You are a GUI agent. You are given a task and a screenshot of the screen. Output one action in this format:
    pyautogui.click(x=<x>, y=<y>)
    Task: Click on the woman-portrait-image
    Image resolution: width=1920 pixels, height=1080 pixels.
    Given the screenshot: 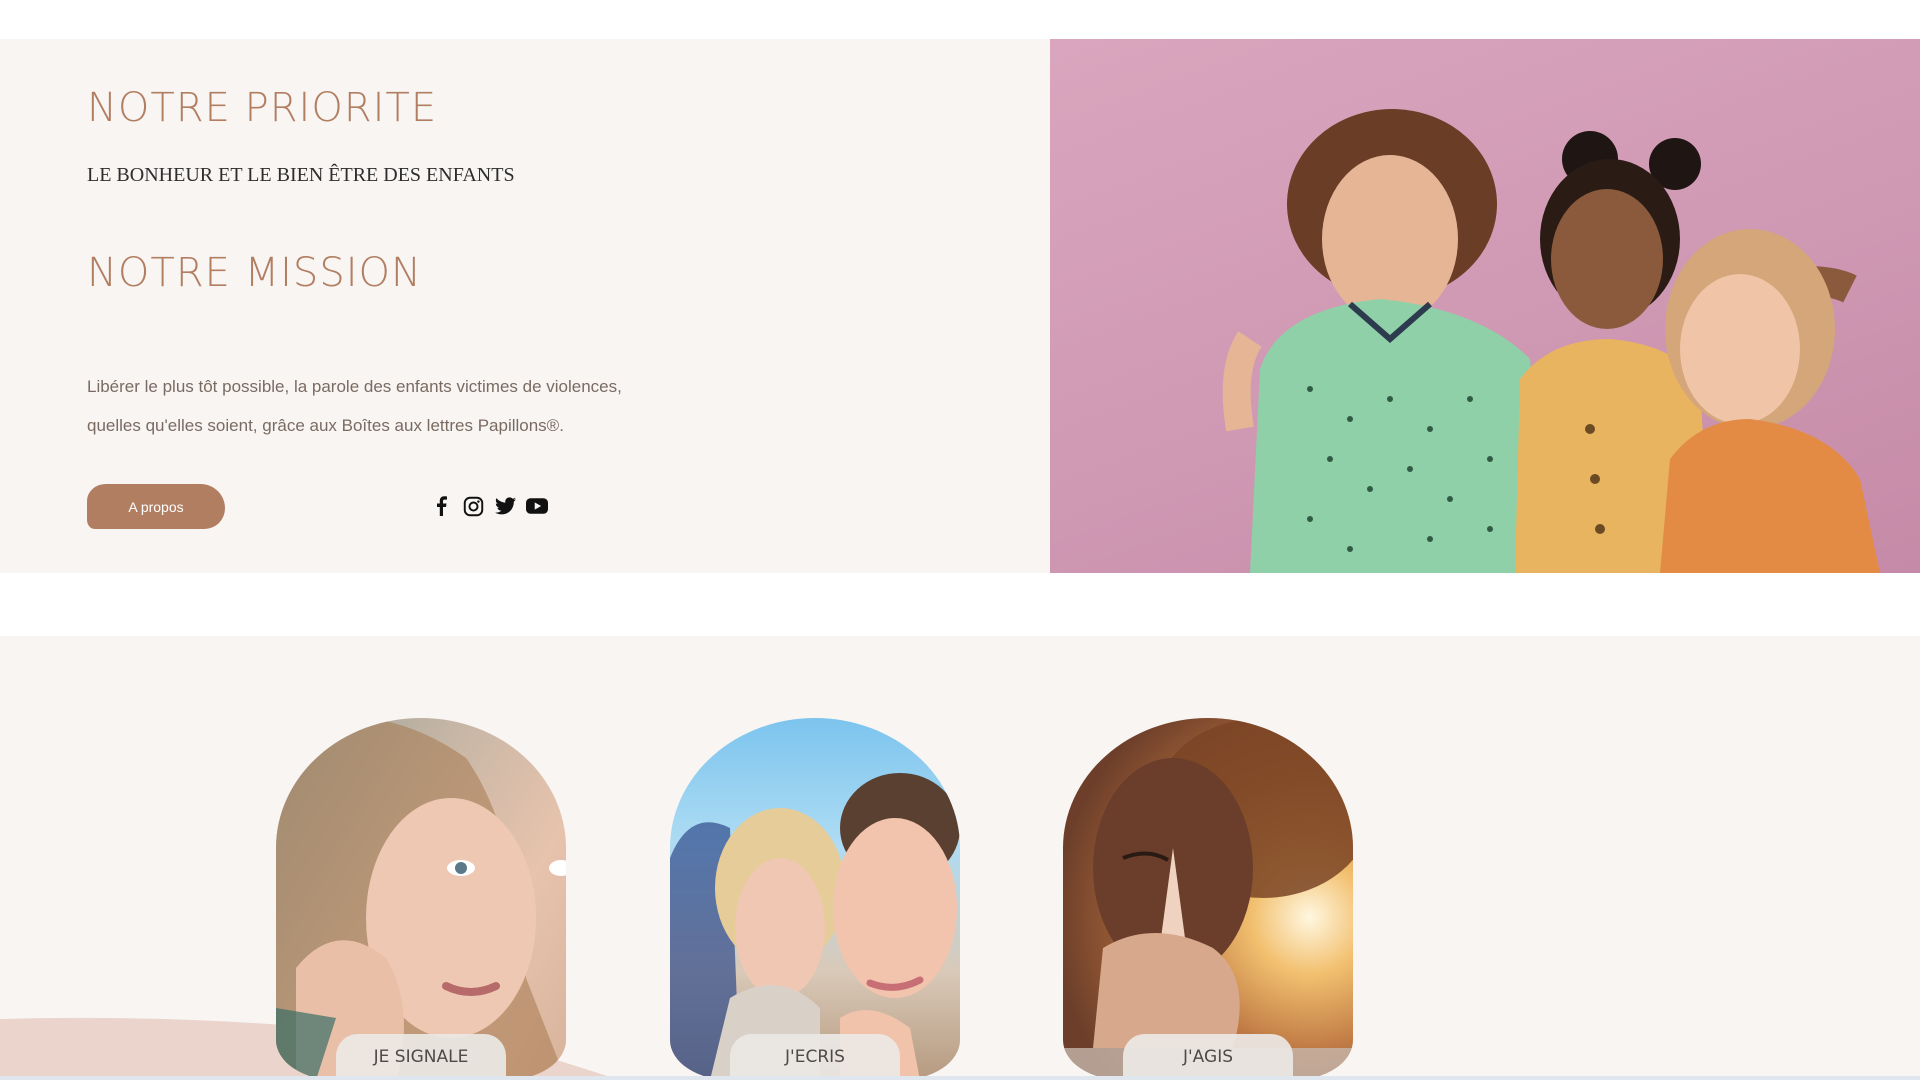 What is the action you would take?
    pyautogui.click(x=421, y=899)
    